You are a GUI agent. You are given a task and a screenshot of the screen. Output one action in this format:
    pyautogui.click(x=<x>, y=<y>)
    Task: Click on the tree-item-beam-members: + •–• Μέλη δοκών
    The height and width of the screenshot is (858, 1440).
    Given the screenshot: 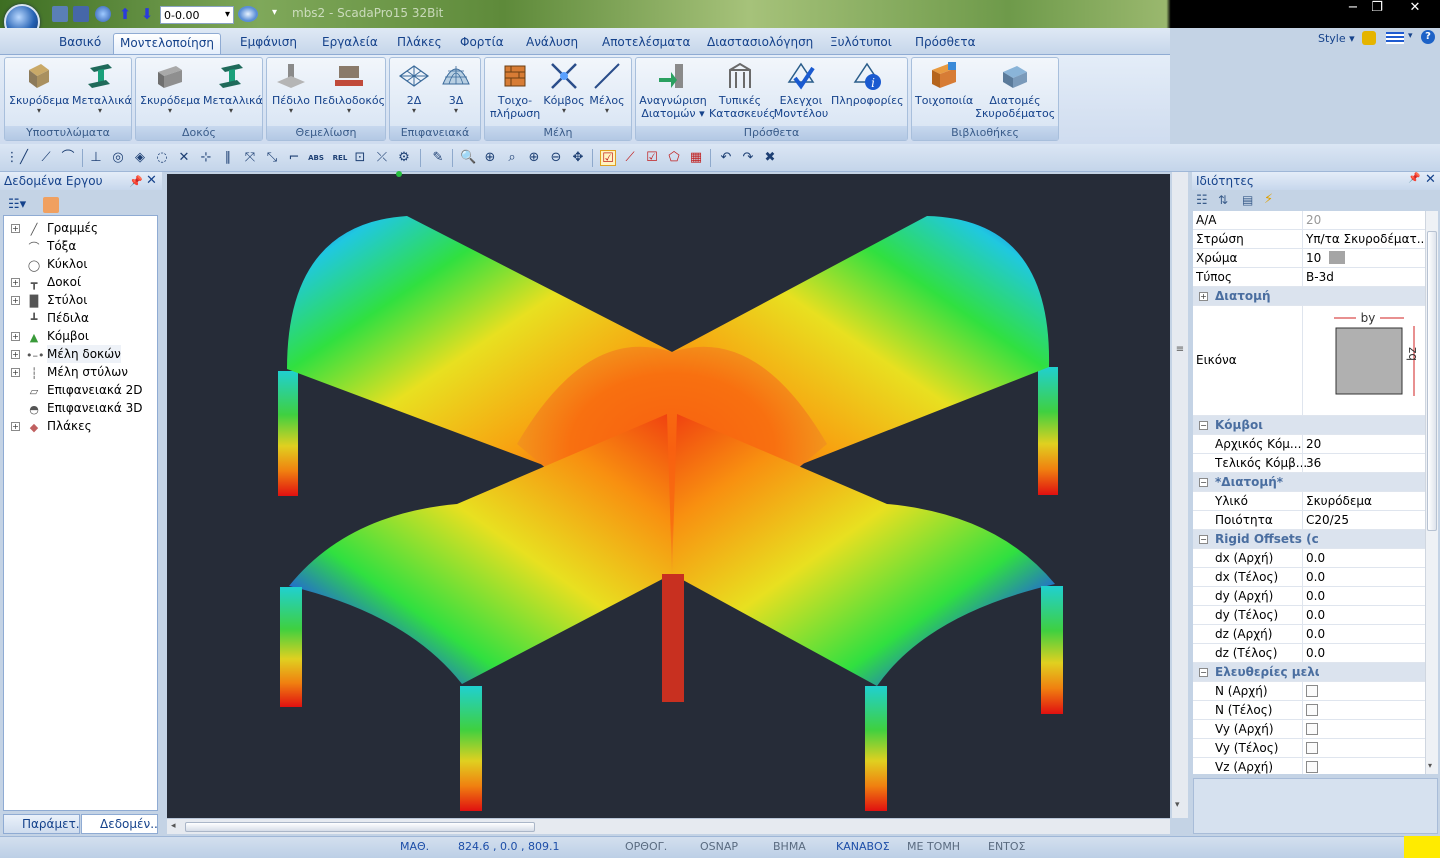 What is the action you would take?
    pyautogui.click(x=79, y=354)
    